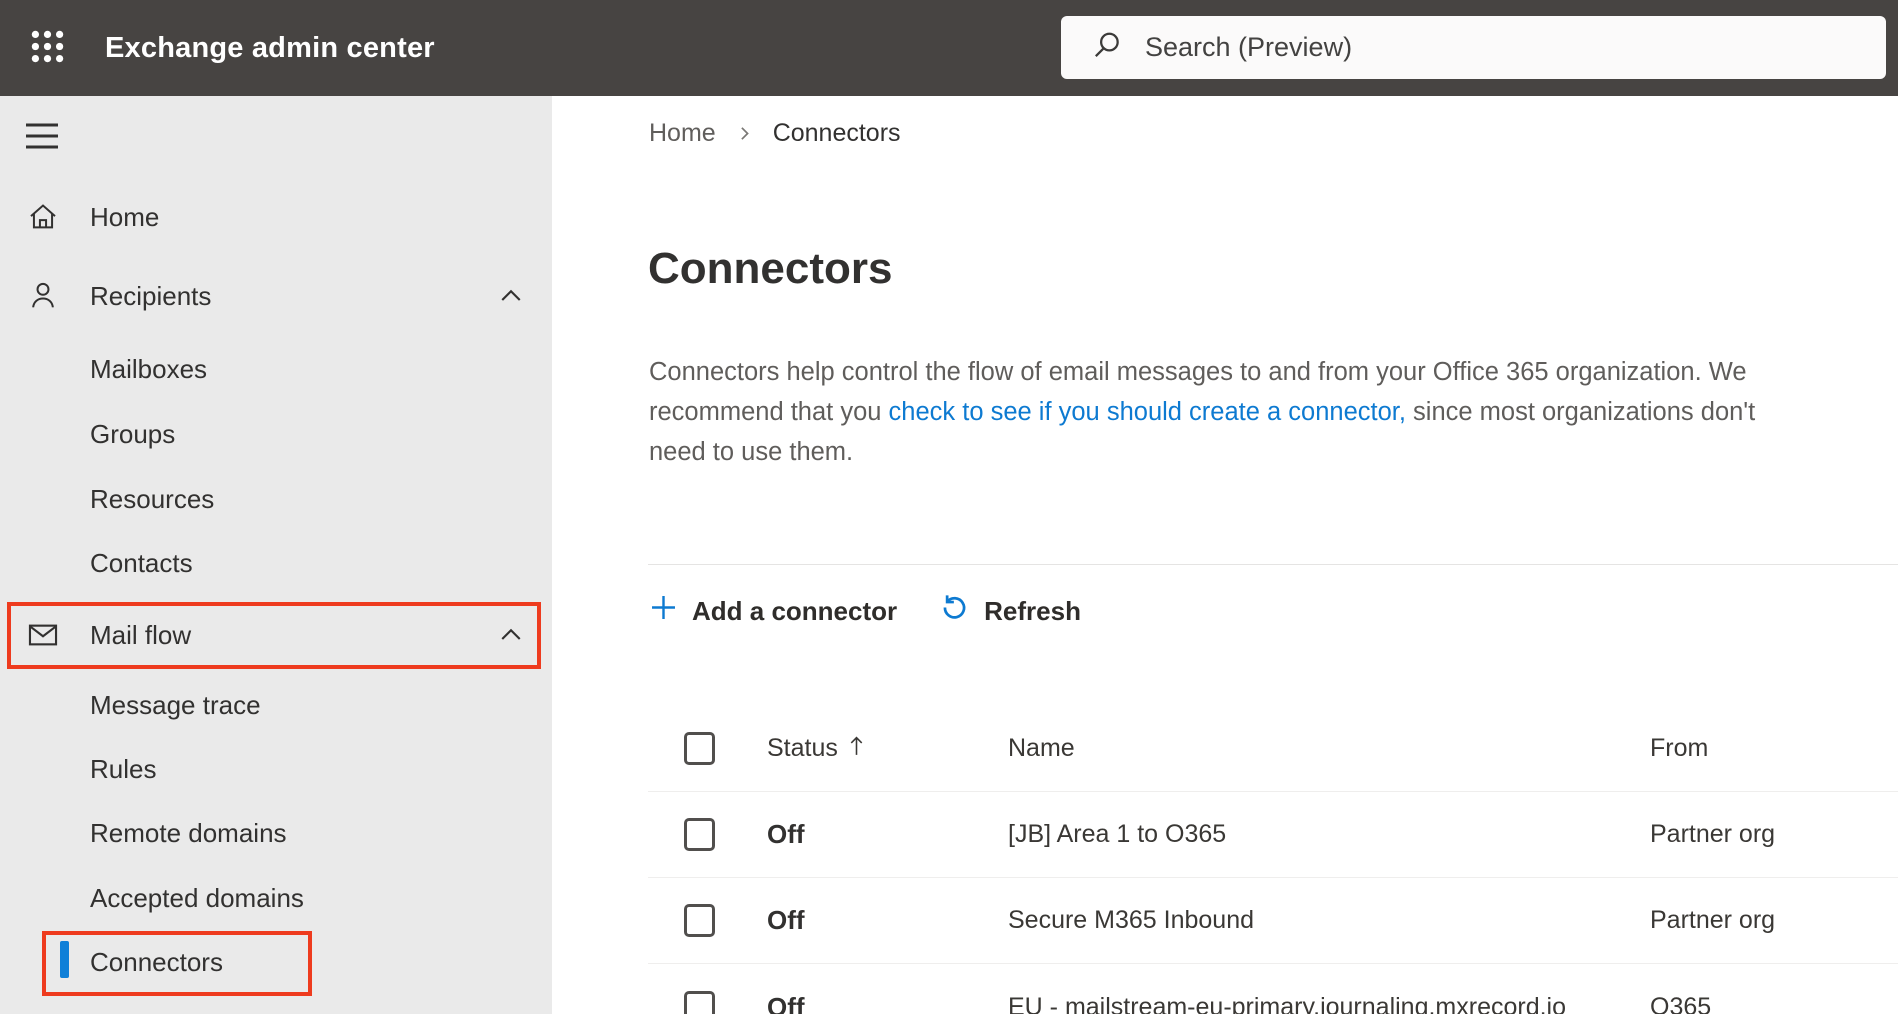  Describe the element at coordinates (949, 48) in the screenshot. I see `topbar: Exchange admin center` at that location.